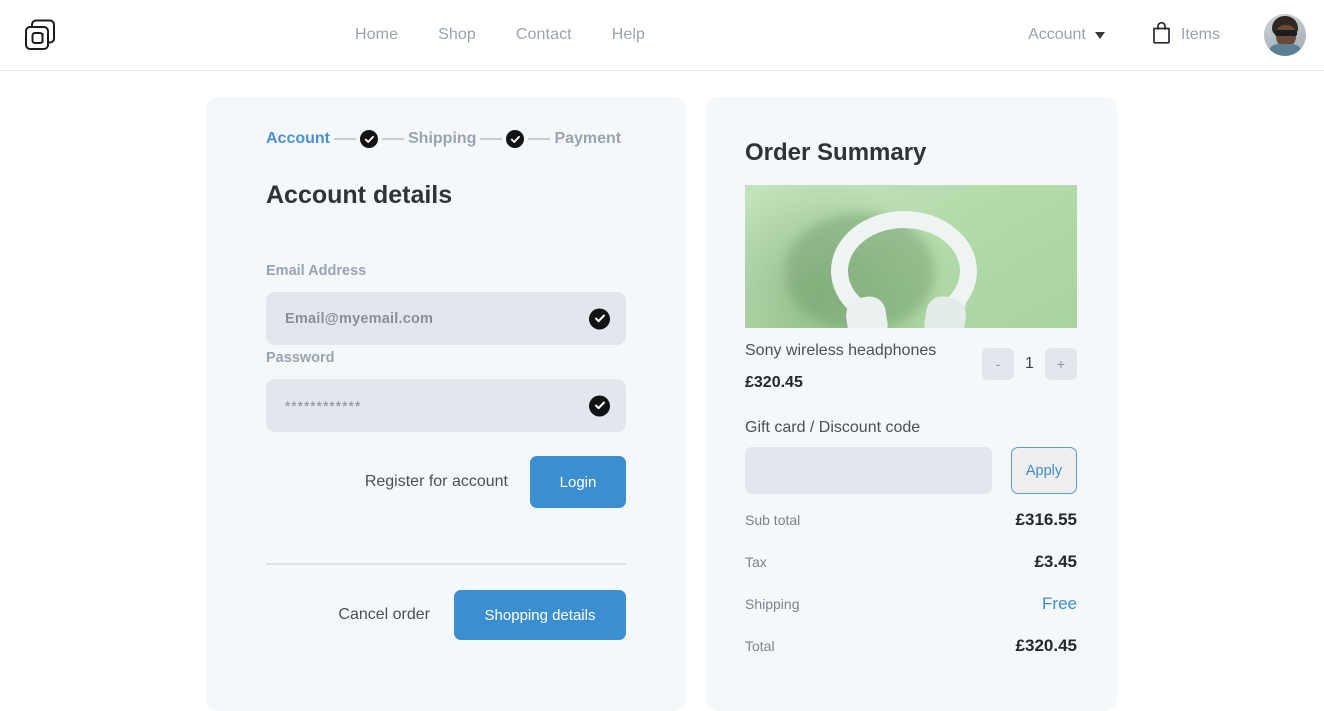 The width and height of the screenshot is (1324, 711). I want to click on order-summary-title: Order Summary, so click(836, 152).